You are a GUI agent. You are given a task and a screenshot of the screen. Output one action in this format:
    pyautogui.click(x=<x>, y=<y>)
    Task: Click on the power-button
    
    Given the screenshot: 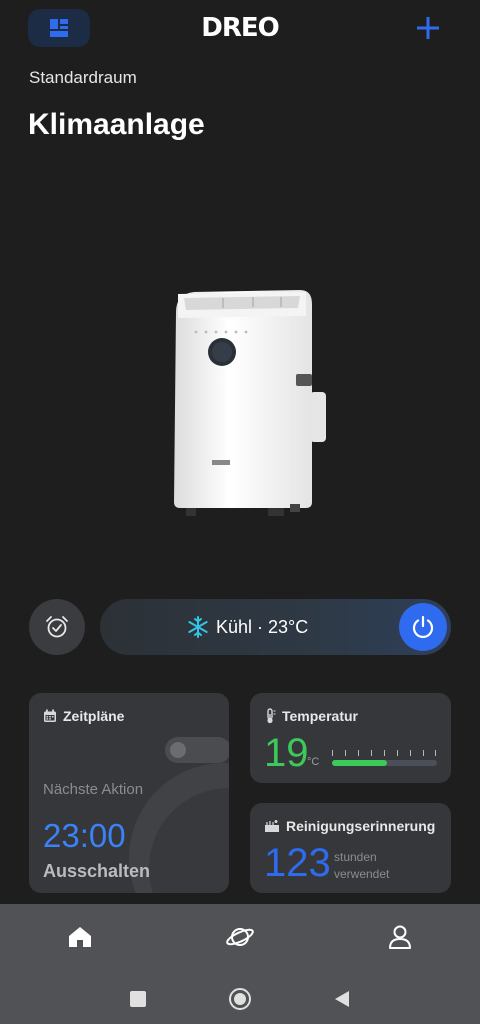 What is the action you would take?
    pyautogui.click(x=423, y=627)
    